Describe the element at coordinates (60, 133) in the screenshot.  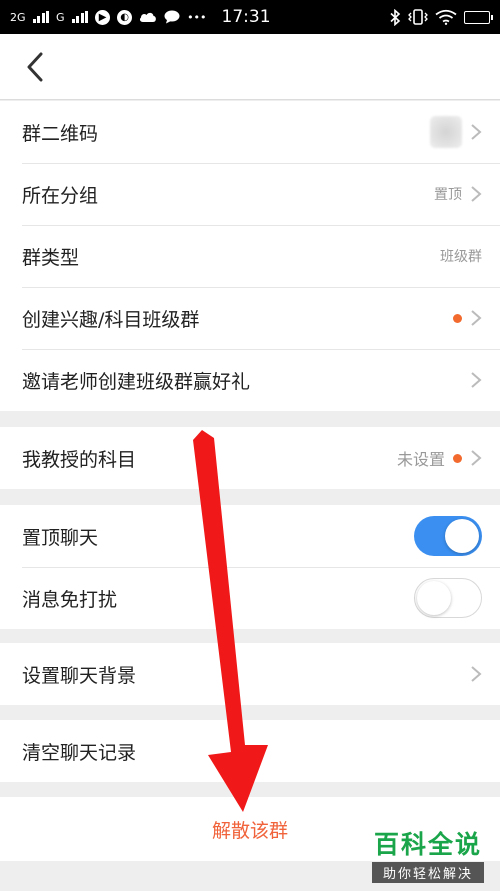
I see `row-label: 群二维码` at that location.